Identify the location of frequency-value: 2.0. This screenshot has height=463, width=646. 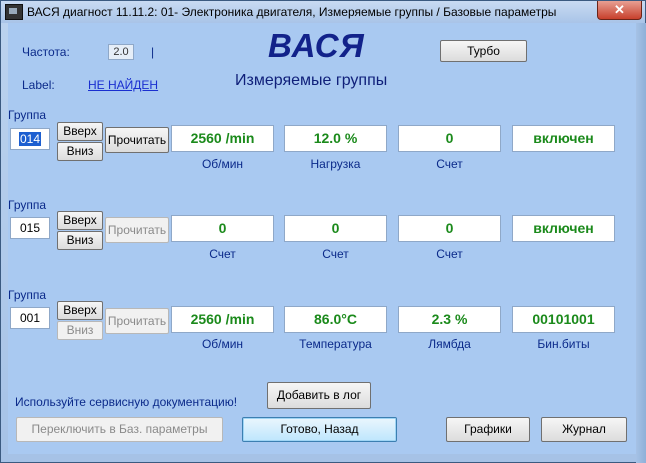
(121, 52).